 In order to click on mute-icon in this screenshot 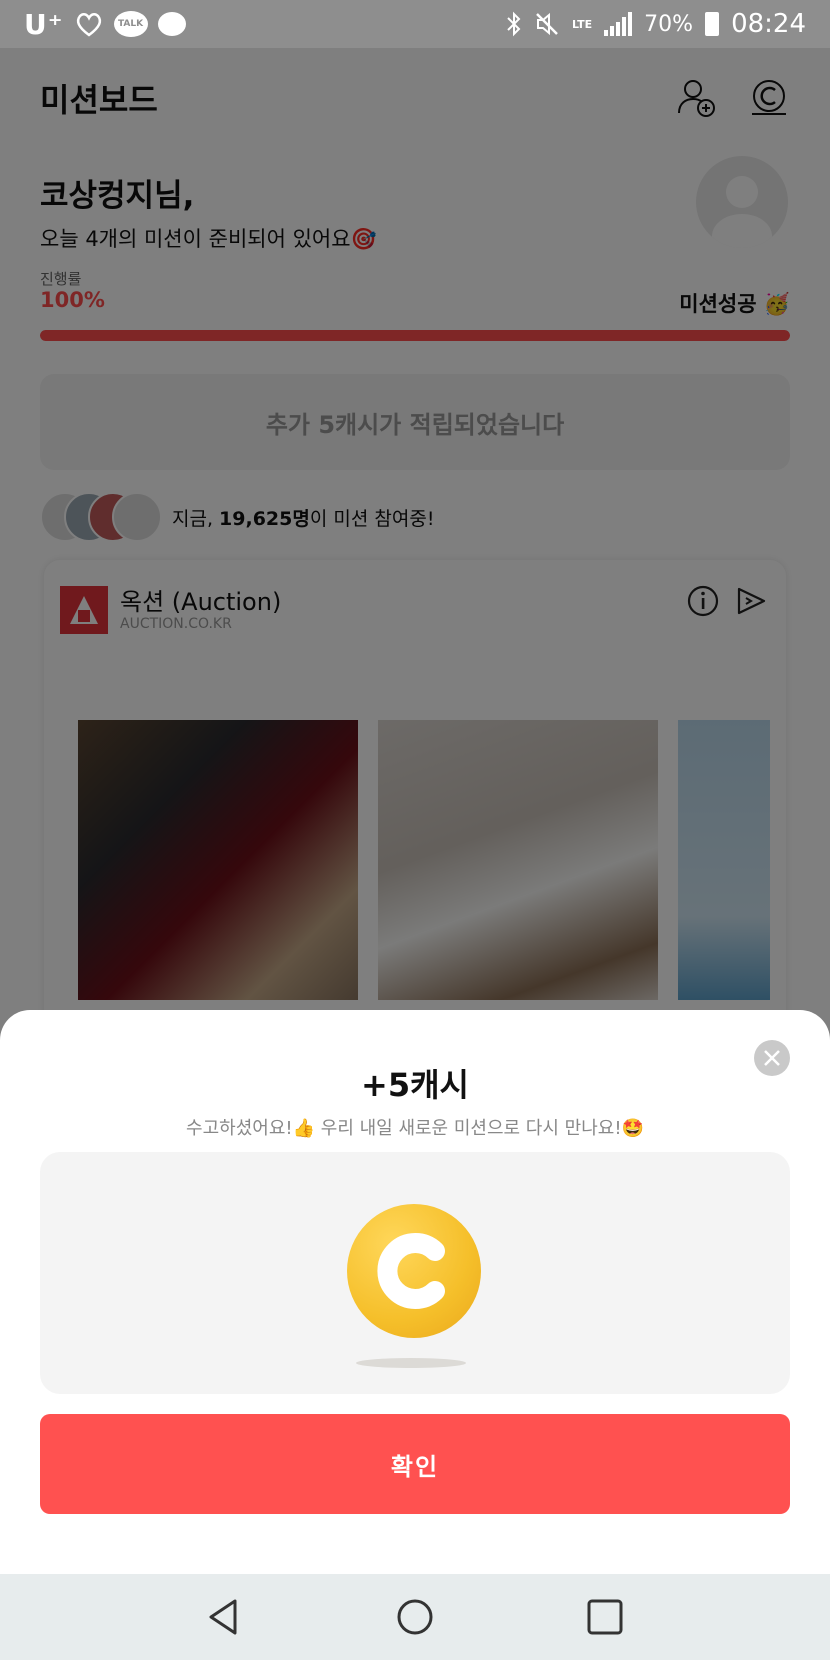, I will do `click(547, 24)`.